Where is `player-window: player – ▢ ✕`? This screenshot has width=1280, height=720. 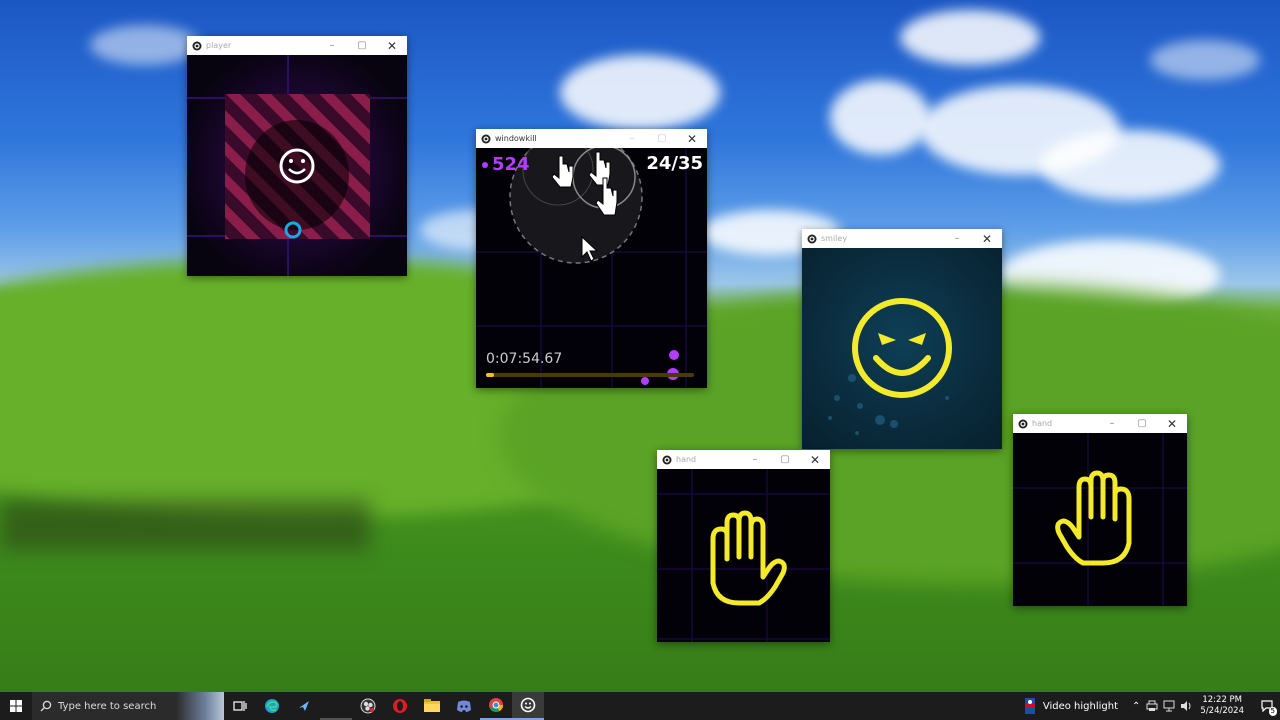
player-window: player – ▢ ✕ is located at coordinates (297, 156).